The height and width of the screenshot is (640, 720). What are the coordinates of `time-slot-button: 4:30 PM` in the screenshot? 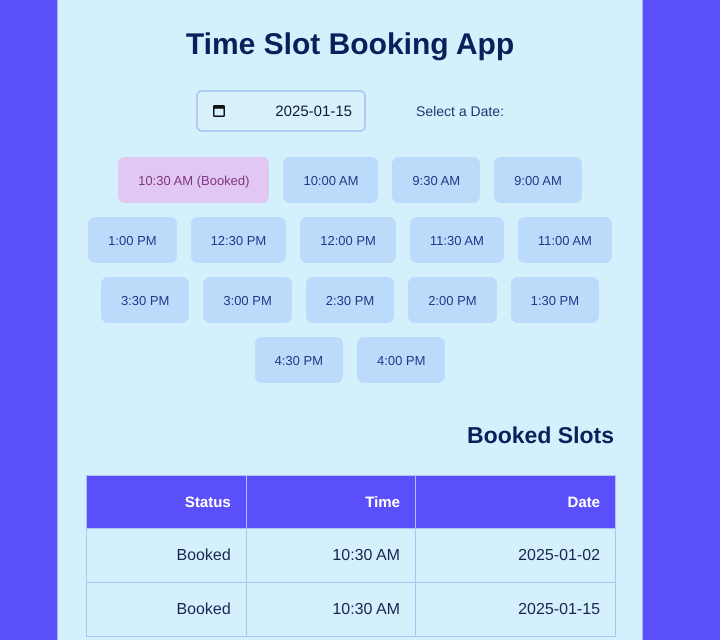 It's located at (298, 360).